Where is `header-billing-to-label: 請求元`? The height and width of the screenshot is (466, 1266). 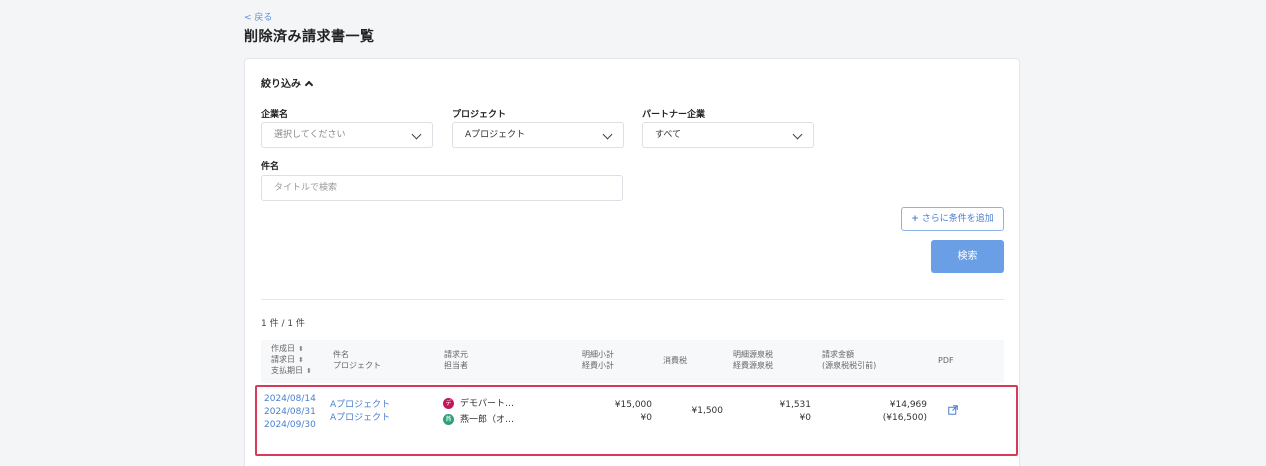 header-billing-to-label: 請求元 is located at coordinates (456, 354).